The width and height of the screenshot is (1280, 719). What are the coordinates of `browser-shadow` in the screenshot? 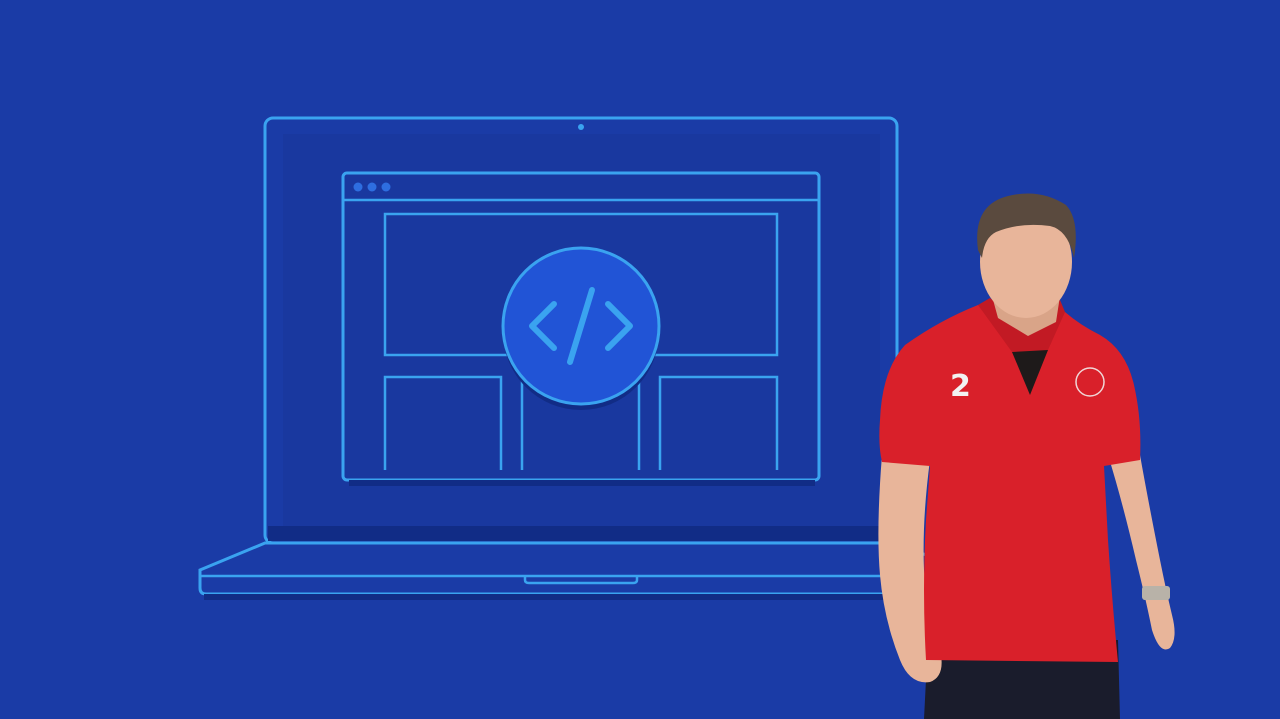 It's located at (582, 483).